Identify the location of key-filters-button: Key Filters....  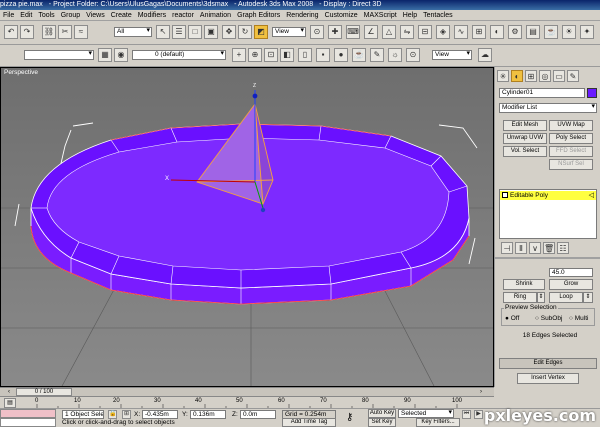
(438, 422).